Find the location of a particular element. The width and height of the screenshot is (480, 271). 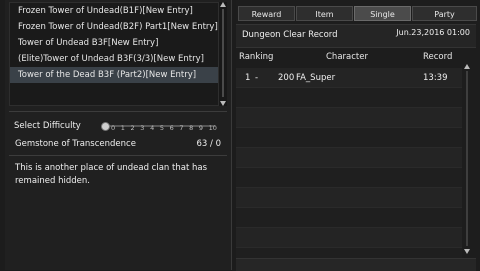

slider-tick: 10 is located at coordinates (212, 128).